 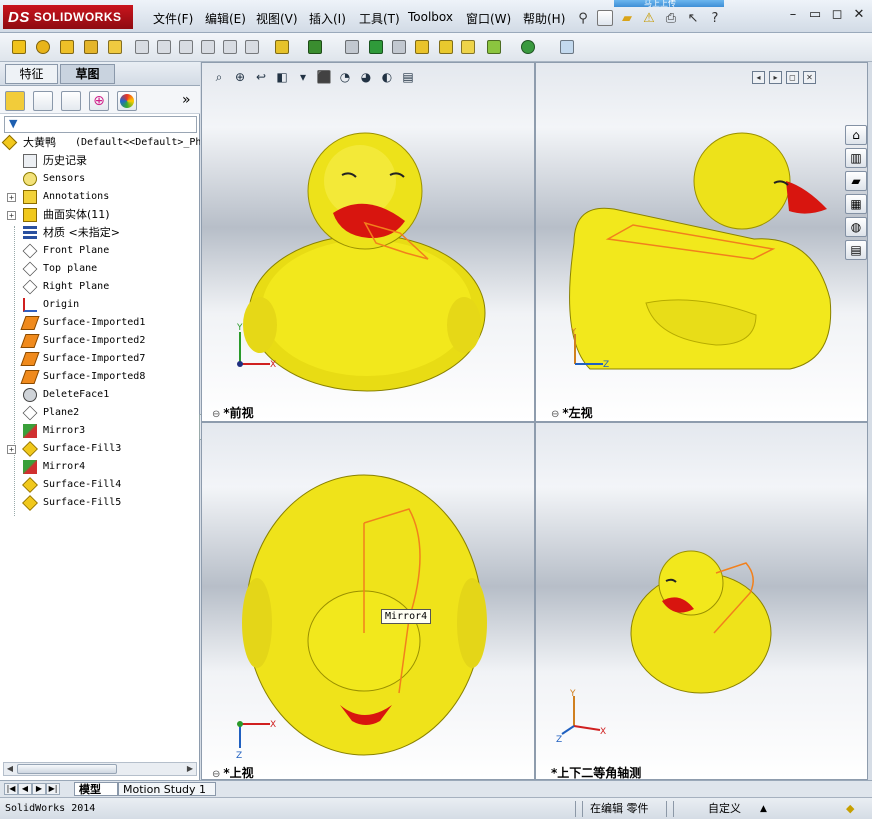 I want to click on tree-item: Surface-Imported2, so click(x=100, y=341).